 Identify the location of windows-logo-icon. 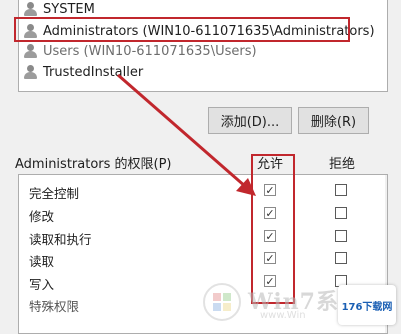
(222, 302).